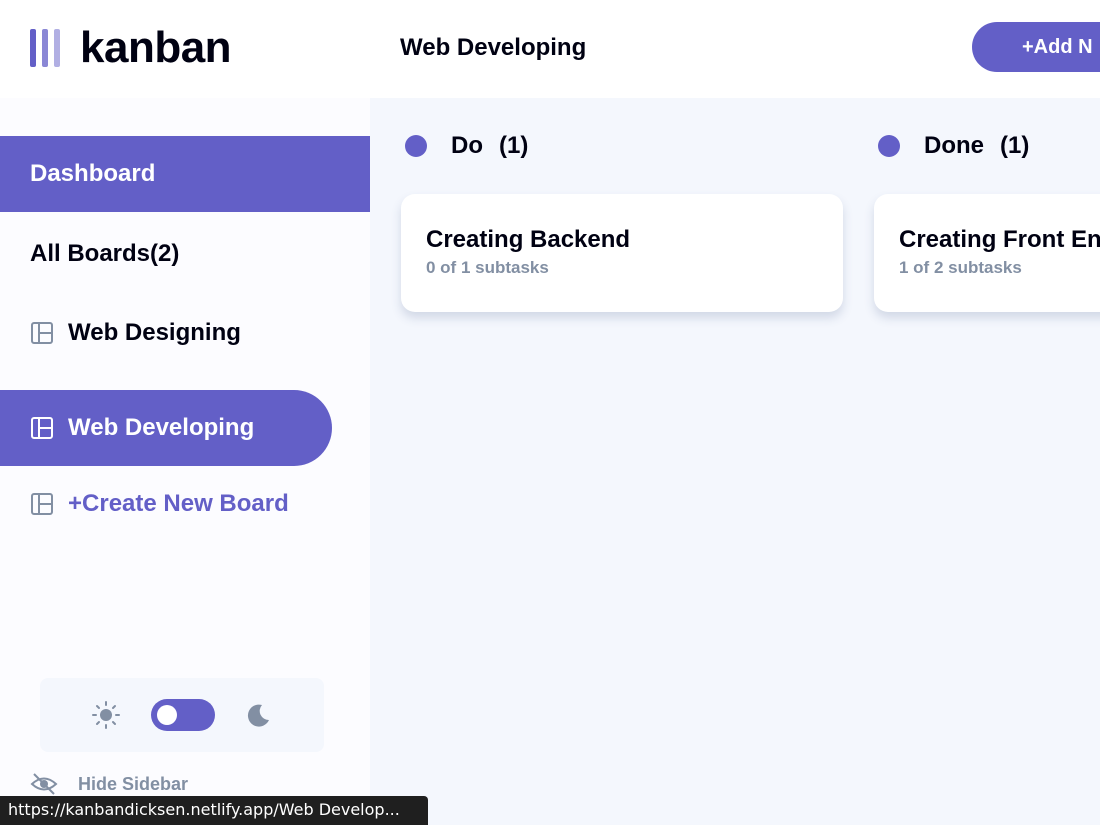 This screenshot has width=1100, height=825. I want to click on column-header: Do (1), so click(466, 146).